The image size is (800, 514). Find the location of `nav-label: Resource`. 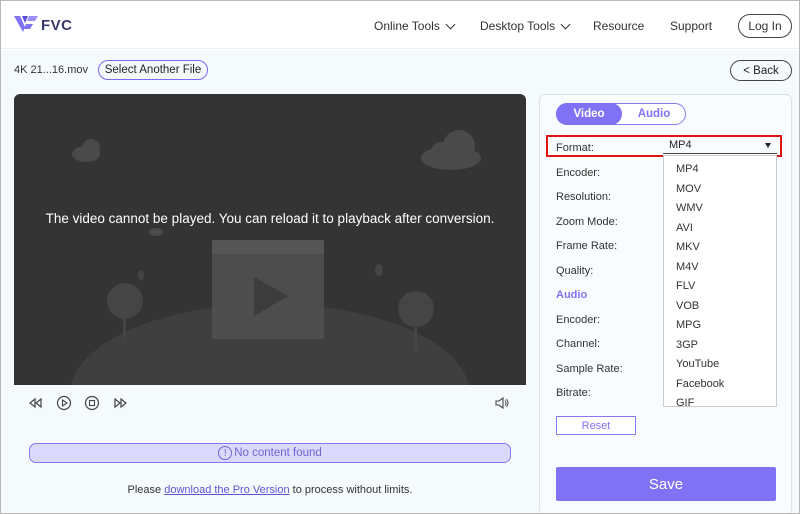

nav-label: Resource is located at coordinates (619, 26).